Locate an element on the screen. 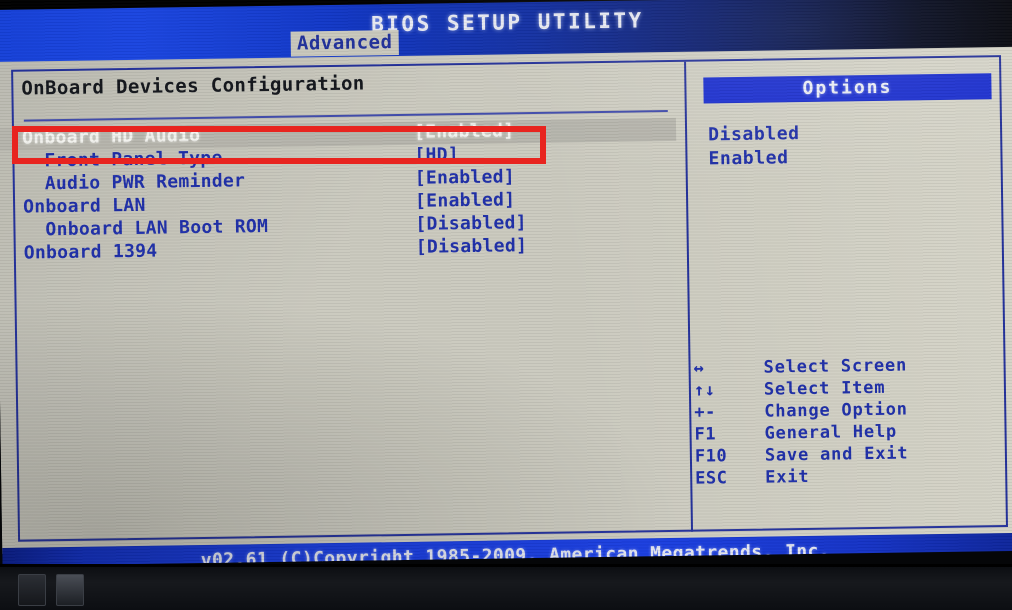 This screenshot has height=610, width=1012. plus-minus-icon: +- is located at coordinates (705, 412).